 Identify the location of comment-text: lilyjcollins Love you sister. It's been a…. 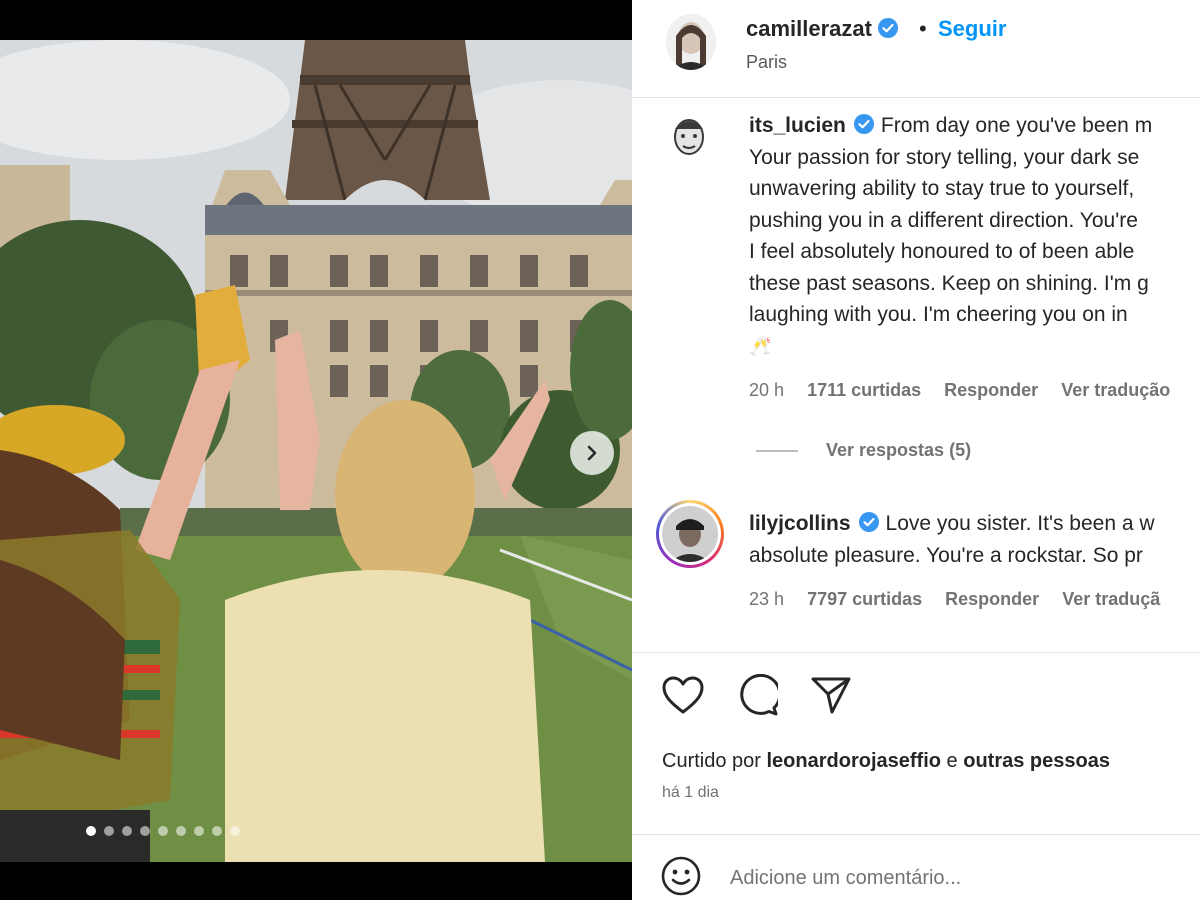
(974, 539).